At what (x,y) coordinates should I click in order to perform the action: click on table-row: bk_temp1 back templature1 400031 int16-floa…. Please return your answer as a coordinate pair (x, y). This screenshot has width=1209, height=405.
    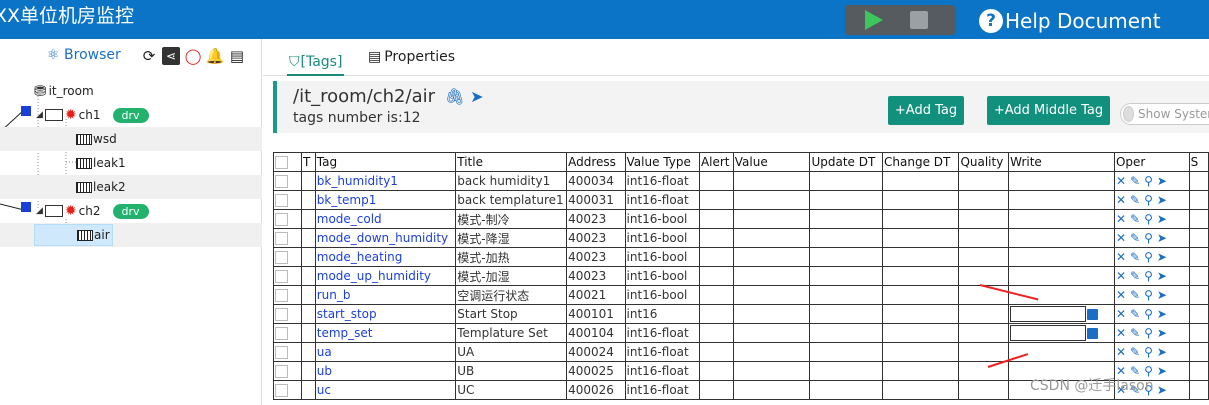
    Looking at the image, I should click on (741, 200).